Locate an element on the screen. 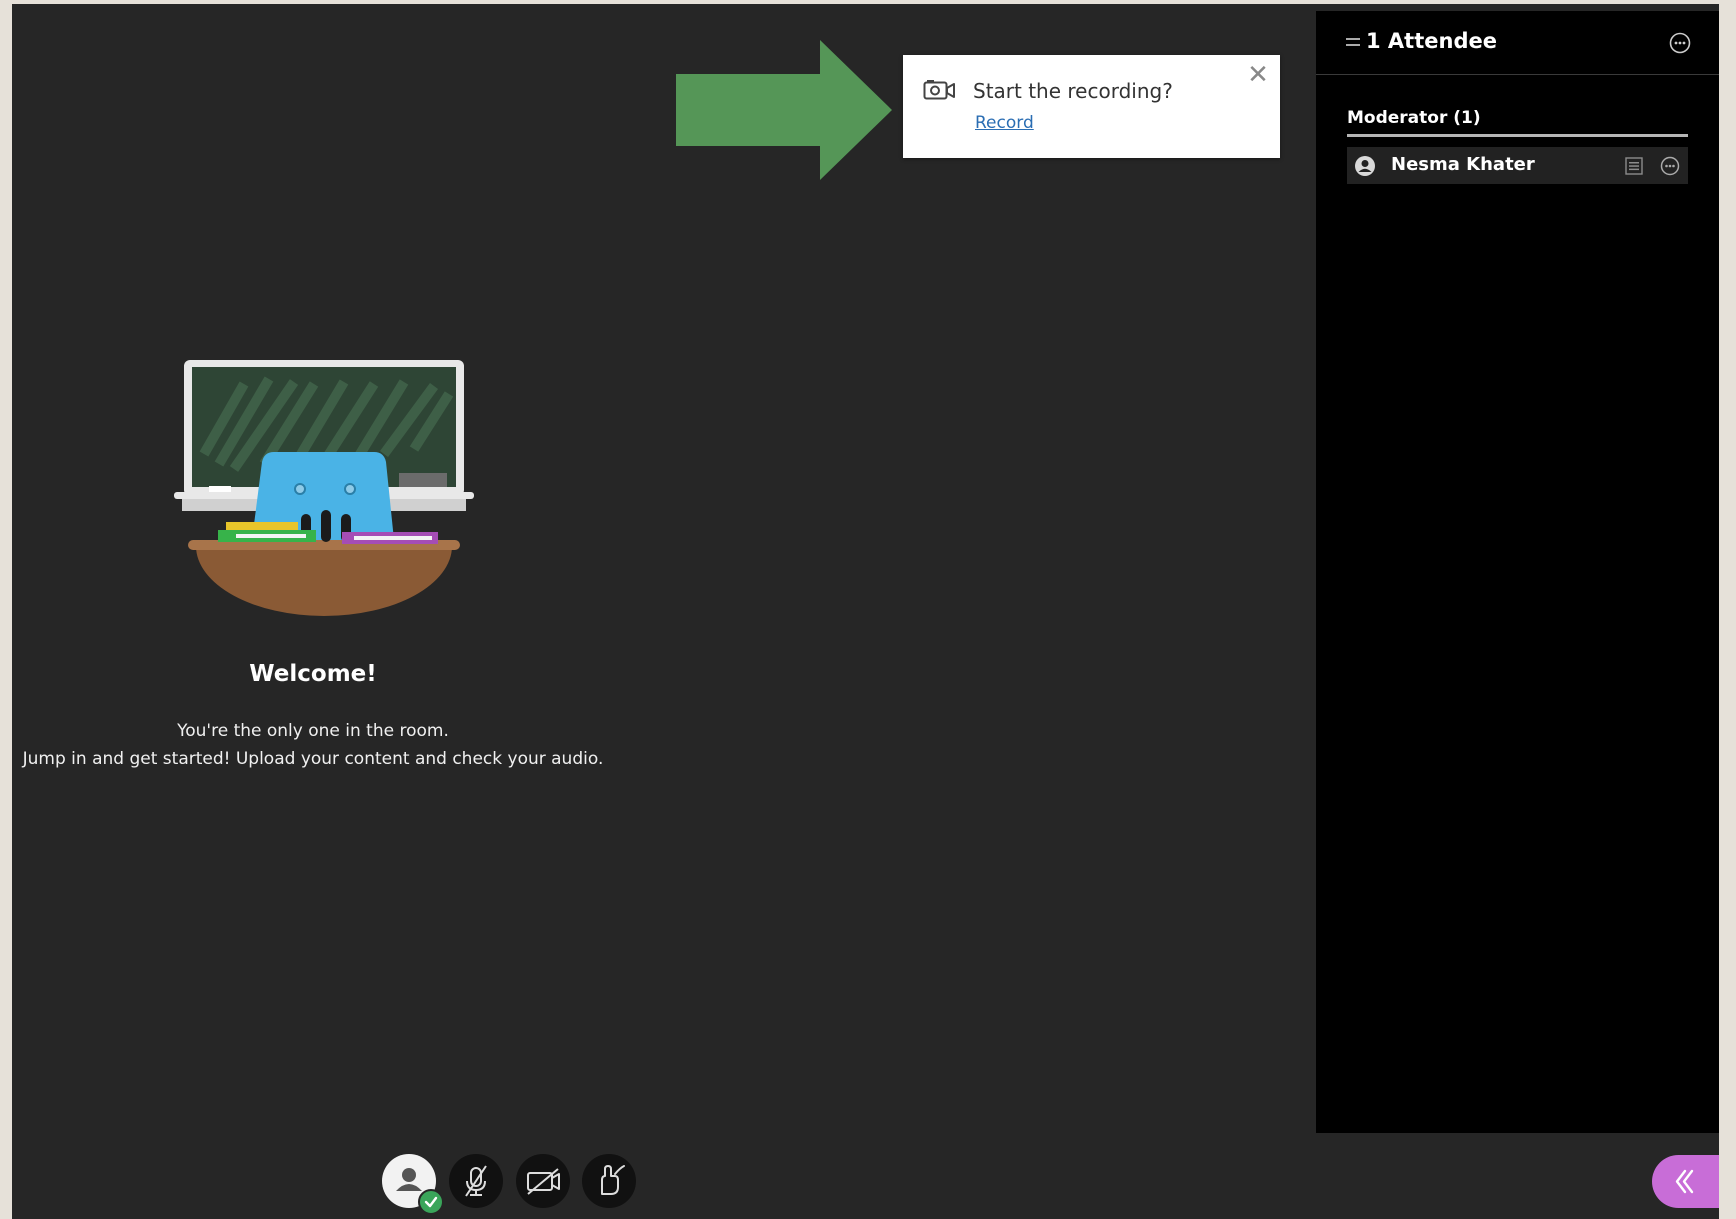  camera-off-button is located at coordinates (543, 1181).